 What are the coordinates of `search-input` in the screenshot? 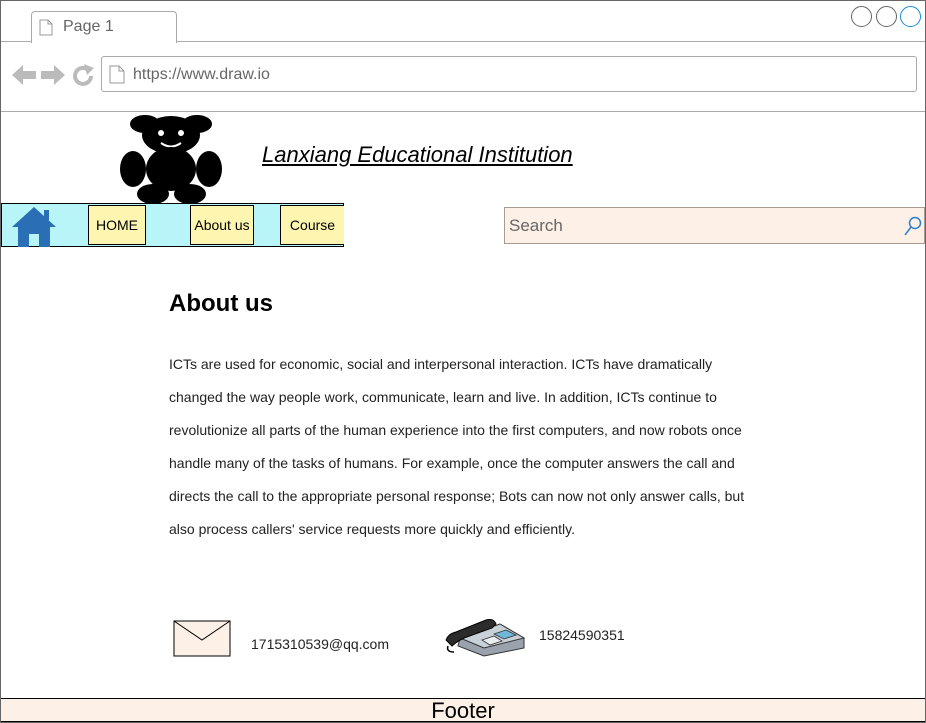 It's located at (699, 226).